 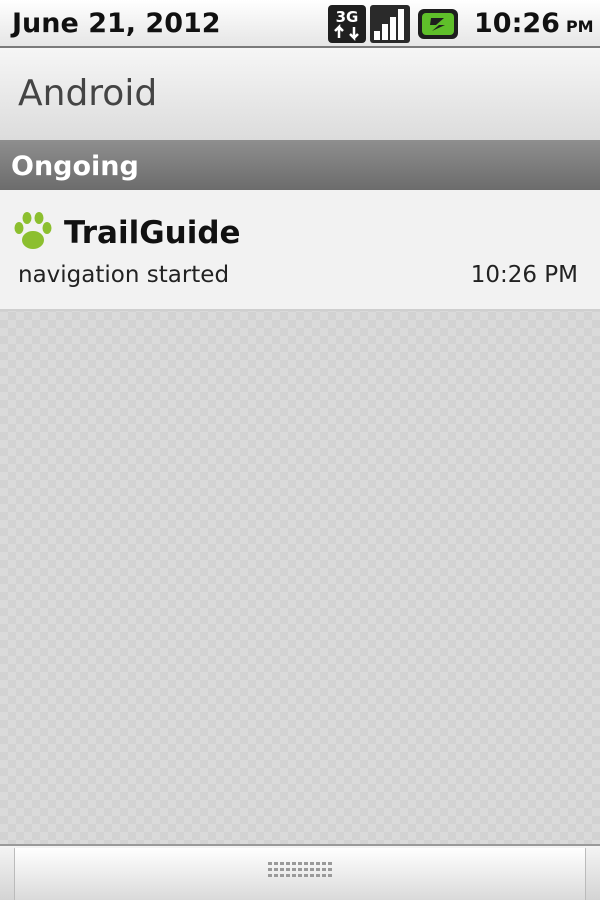 I want to click on drawer-handle, so click(x=300, y=872).